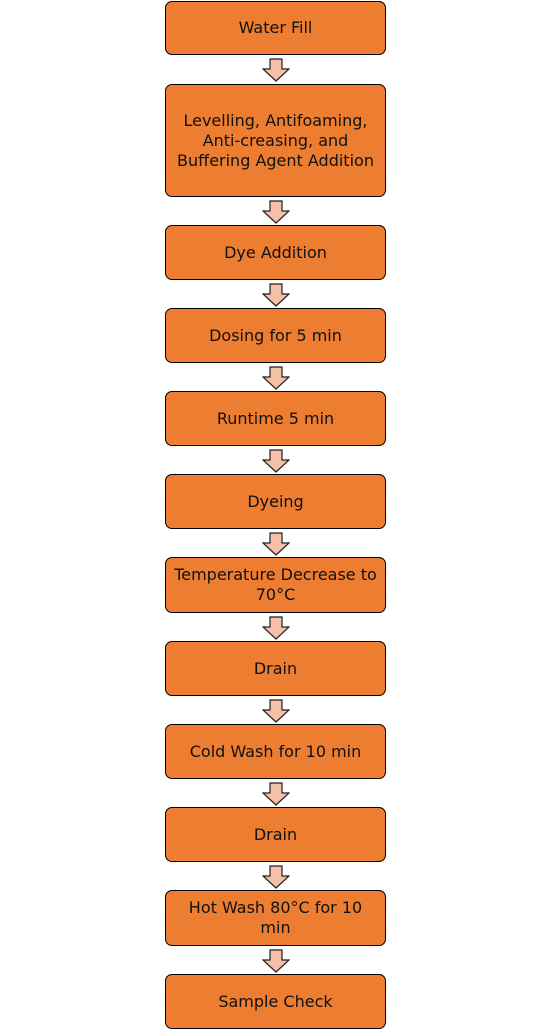  I want to click on step-box: Dosing for 5 min, so click(275, 335).